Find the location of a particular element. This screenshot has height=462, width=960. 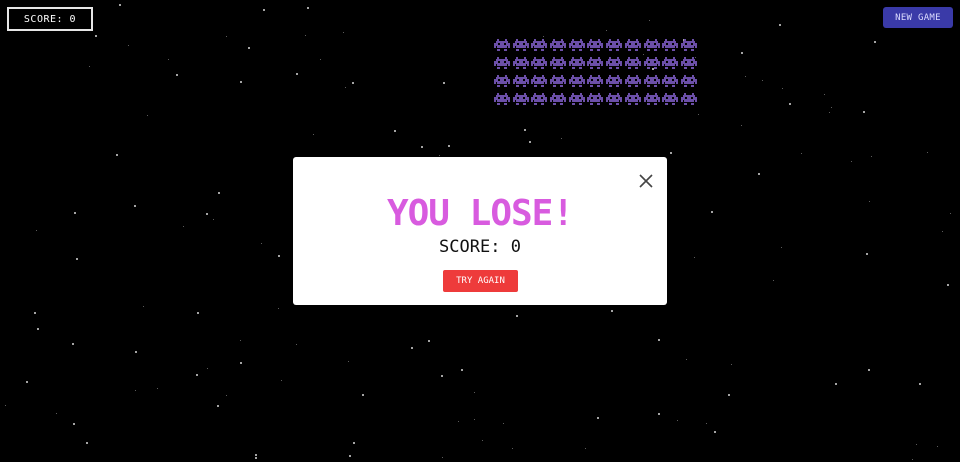

try-again-label: TRY AGAIN is located at coordinates (480, 281).